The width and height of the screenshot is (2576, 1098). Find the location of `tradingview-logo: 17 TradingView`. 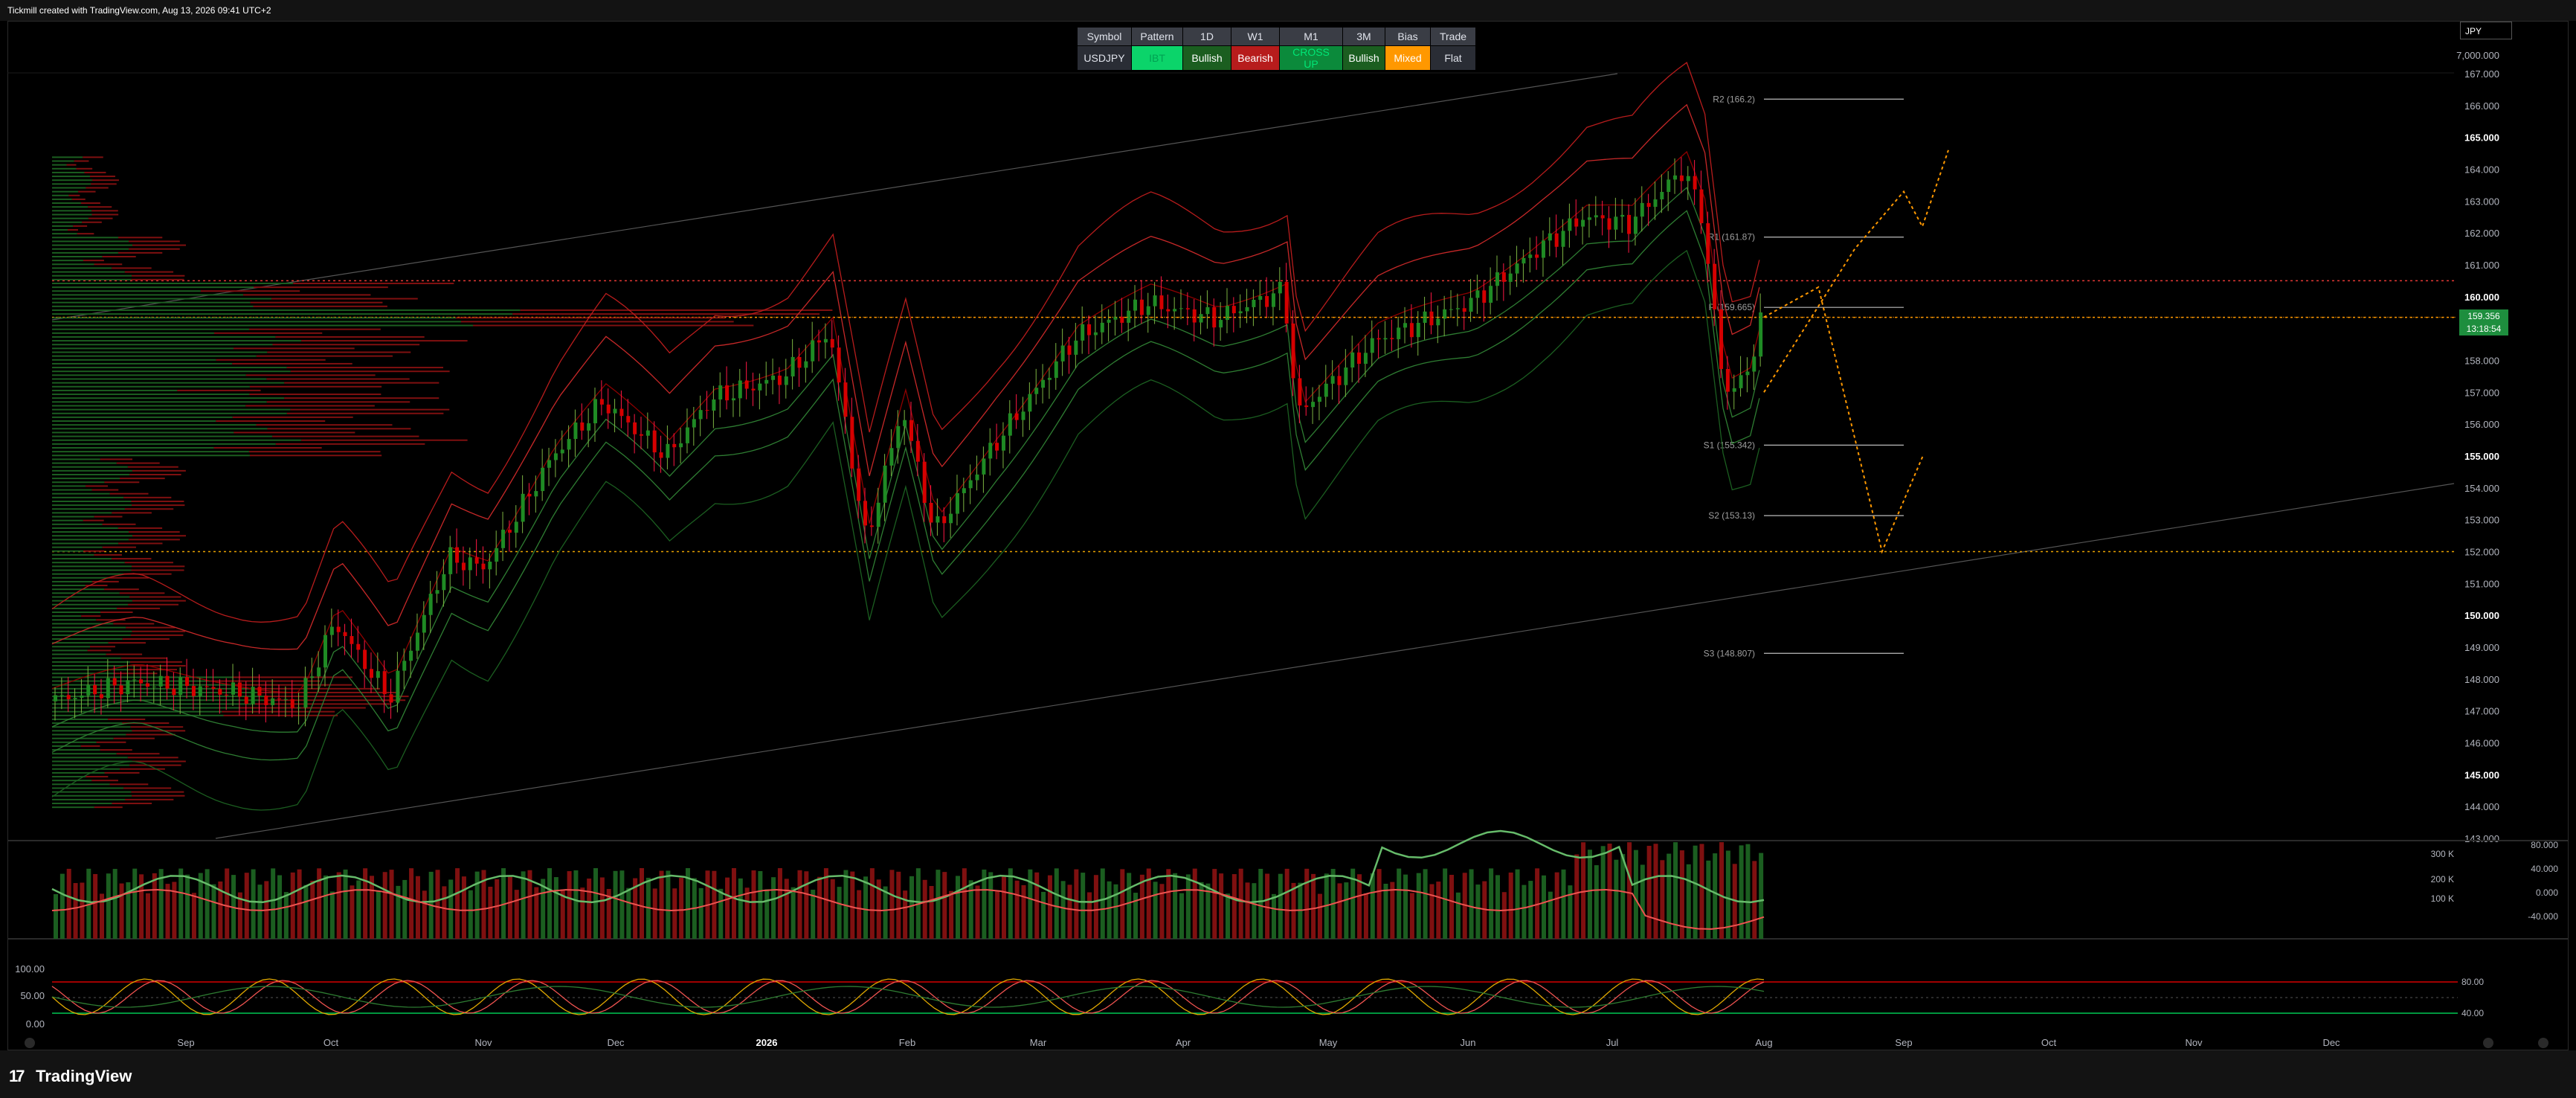

tradingview-logo: 17 TradingView is located at coordinates (70, 1076).